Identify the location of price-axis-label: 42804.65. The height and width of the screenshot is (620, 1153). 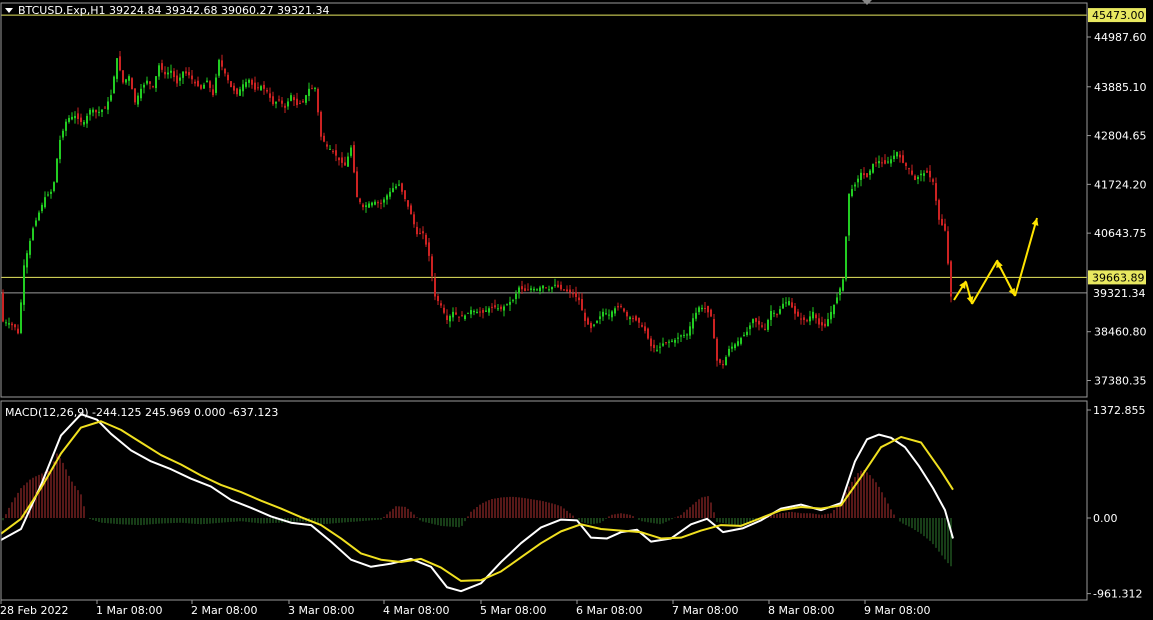
(1120, 136).